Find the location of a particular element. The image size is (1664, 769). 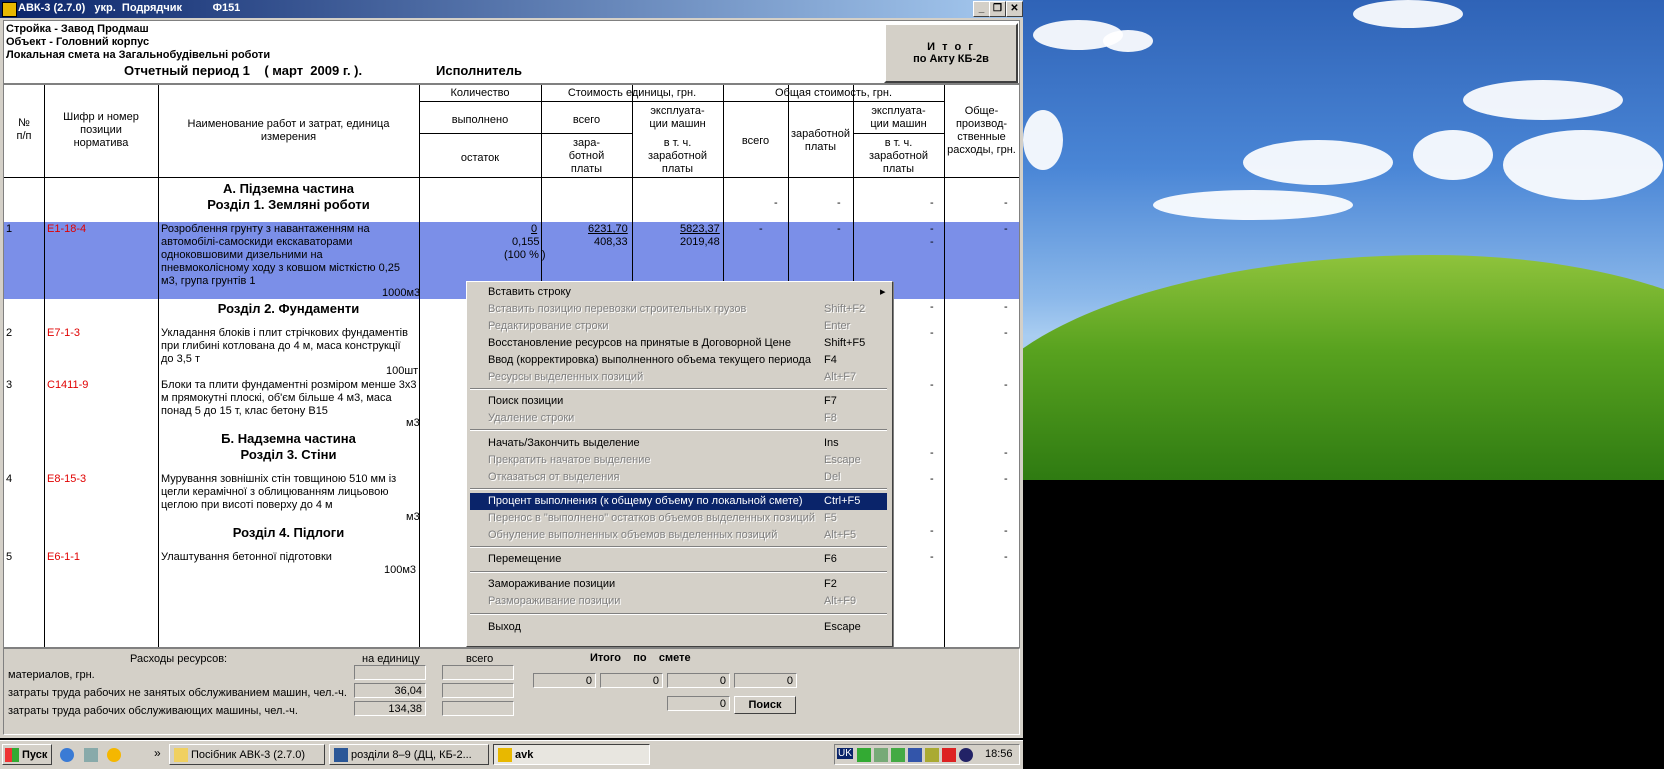

task-posibnyk: Посібник АВК-3 (2.7.0) is located at coordinates (247, 754).